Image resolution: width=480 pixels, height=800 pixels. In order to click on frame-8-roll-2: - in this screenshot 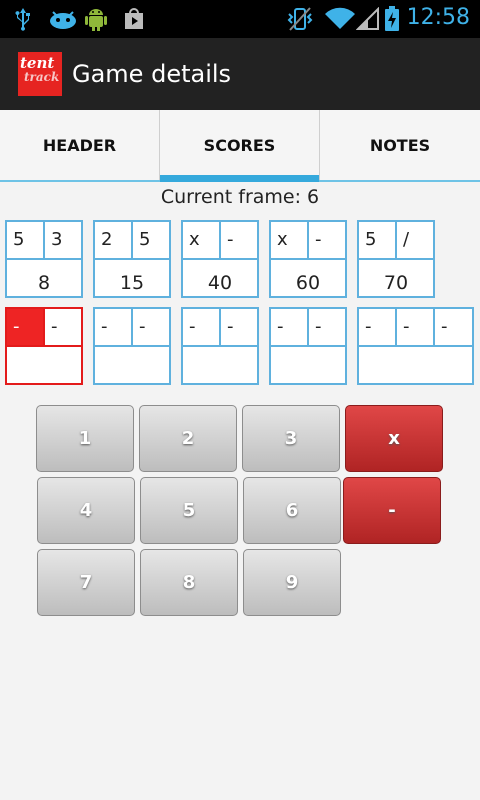, I will do `click(239, 328)`.